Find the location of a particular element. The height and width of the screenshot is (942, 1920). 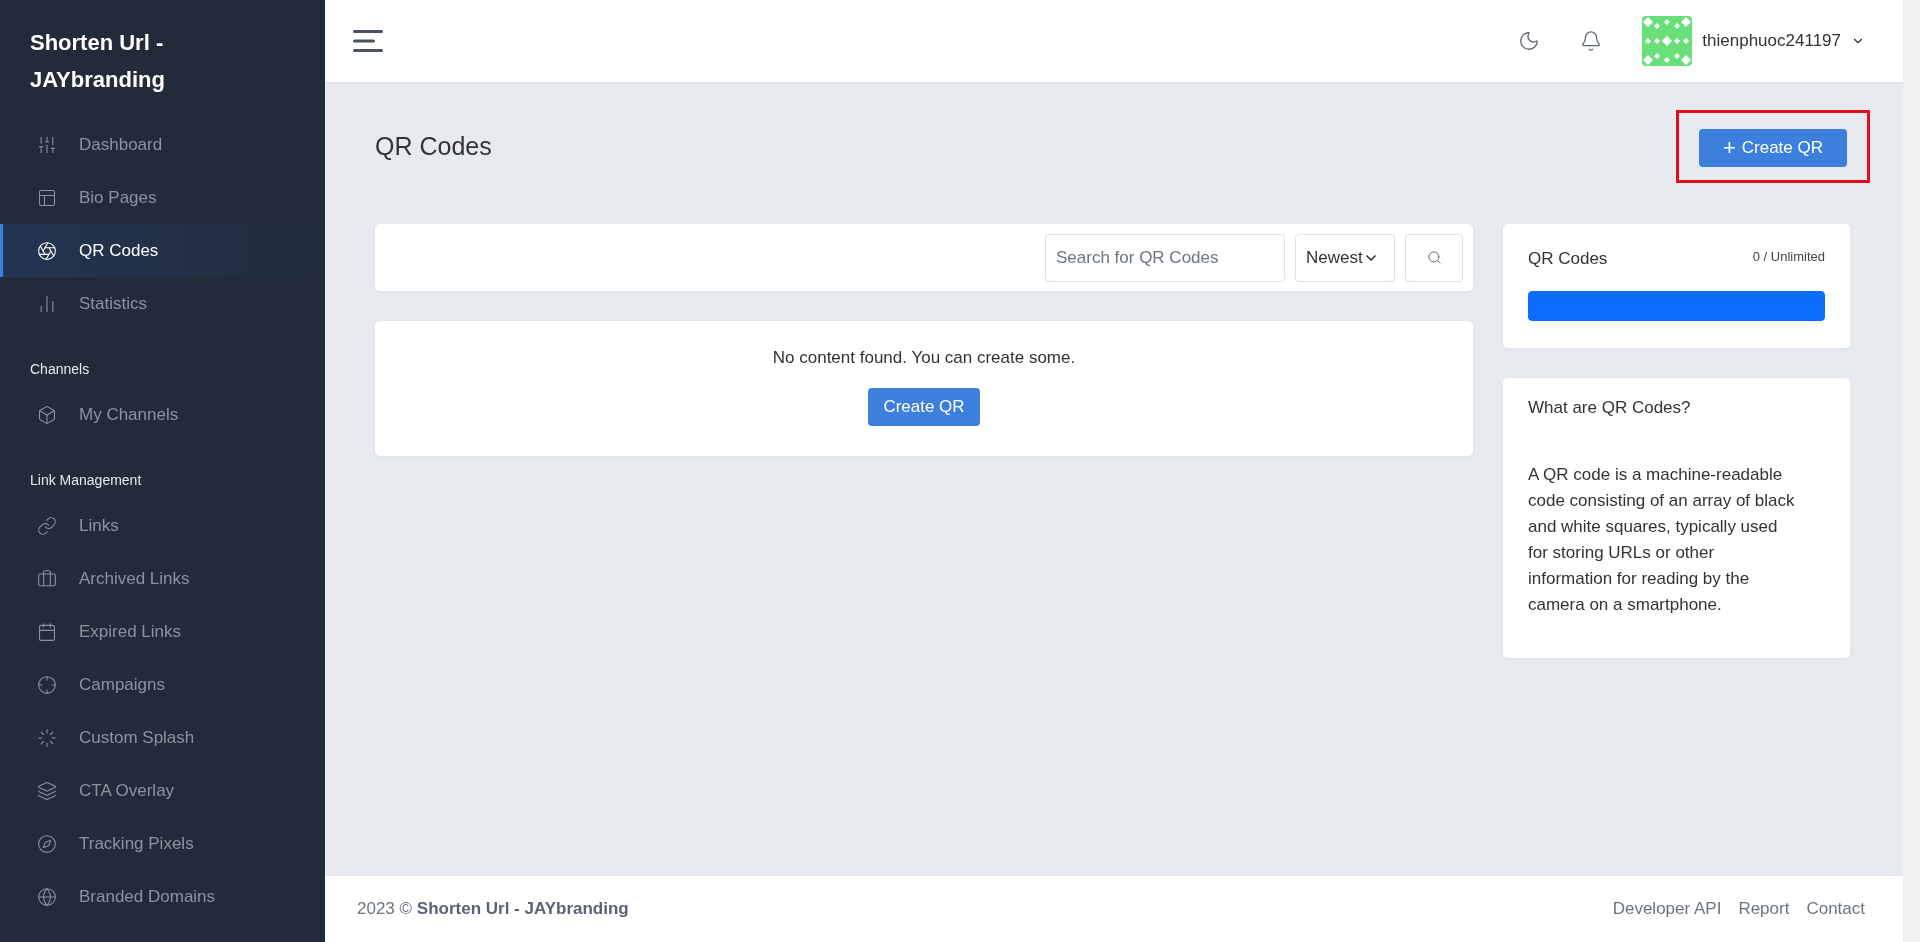

footer-link: Developer API is located at coordinates (1667, 909).